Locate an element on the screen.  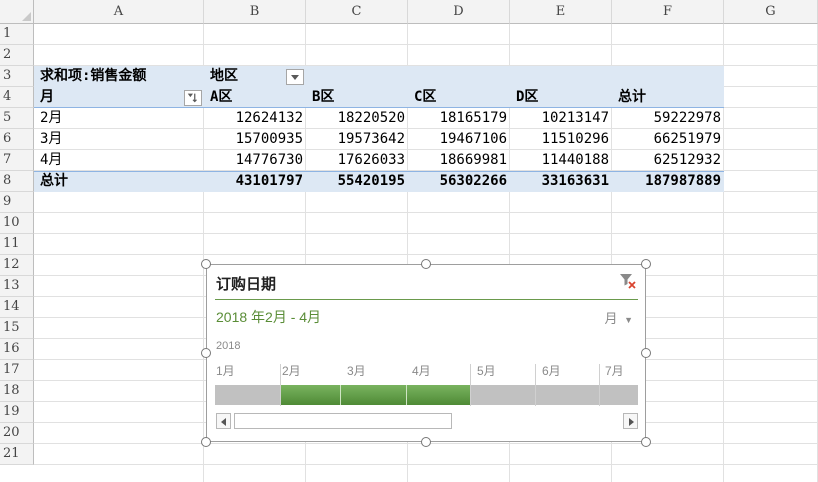
pivot-cell: 18165179 is located at coordinates (459, 118).